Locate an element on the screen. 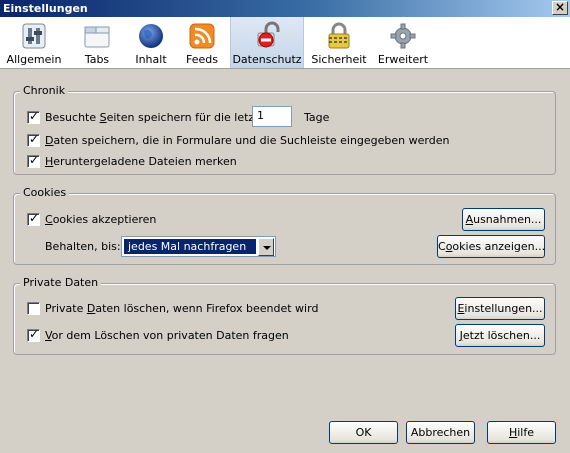  globe-icon is located at coordinates (151, 36).